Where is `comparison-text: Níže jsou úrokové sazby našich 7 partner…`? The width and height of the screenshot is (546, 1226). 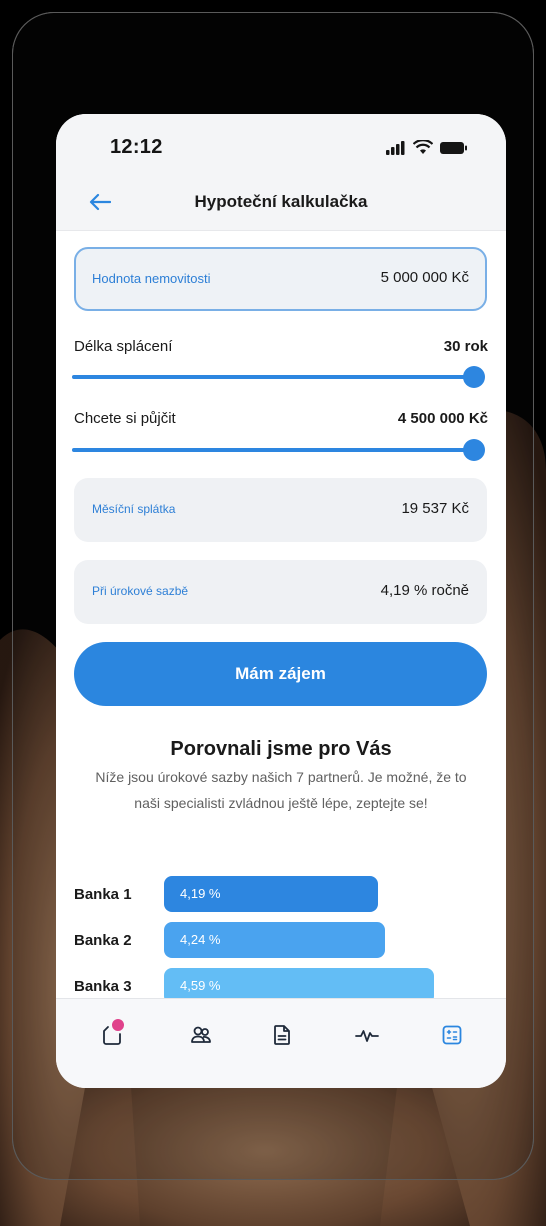
comparison-text: Níže jsou úrokové sazby našich 7 partner… is located at coordinates (281, 790).